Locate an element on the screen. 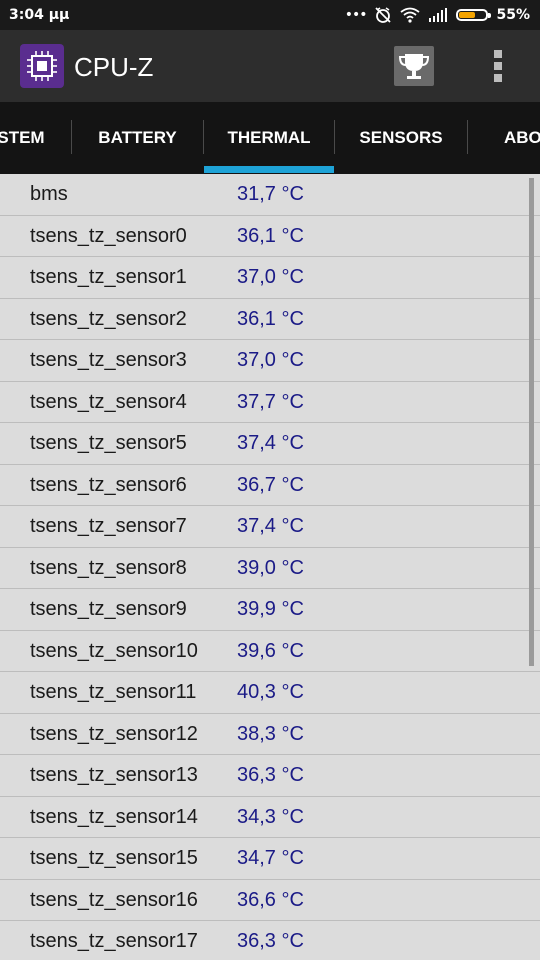  status-icons: ••• 55% is located at coordinates (437, 15).